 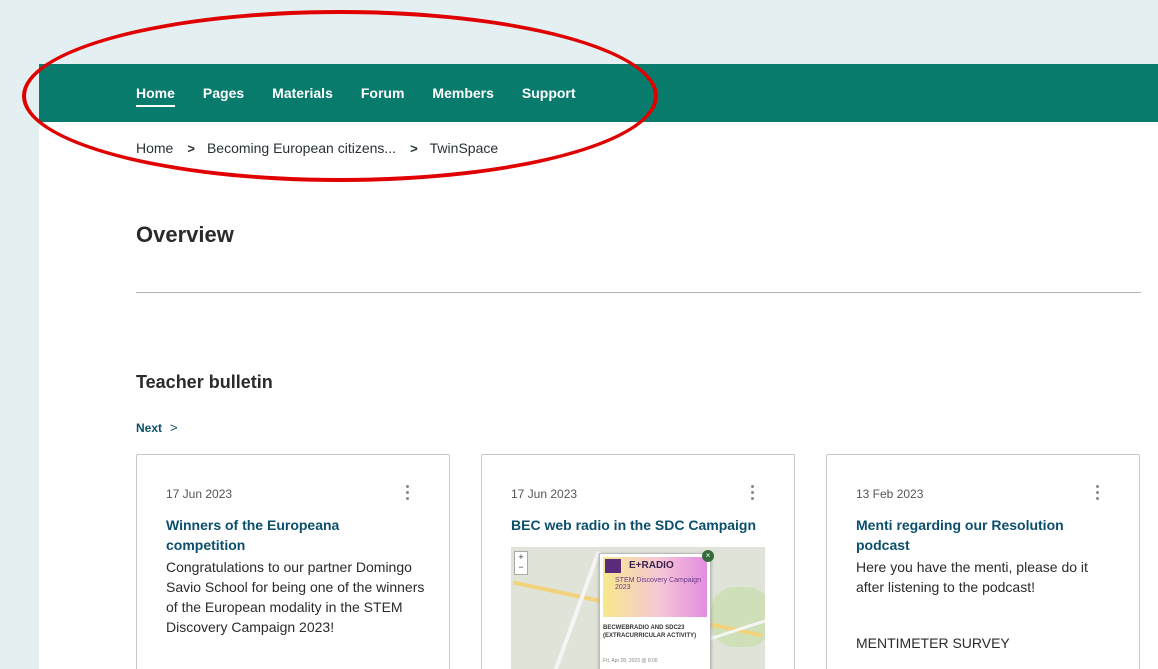 What do you see at coordinates (383, 93) in the screenshot?
I see `nav-forum: Forum` at bounding box center [383, 93].